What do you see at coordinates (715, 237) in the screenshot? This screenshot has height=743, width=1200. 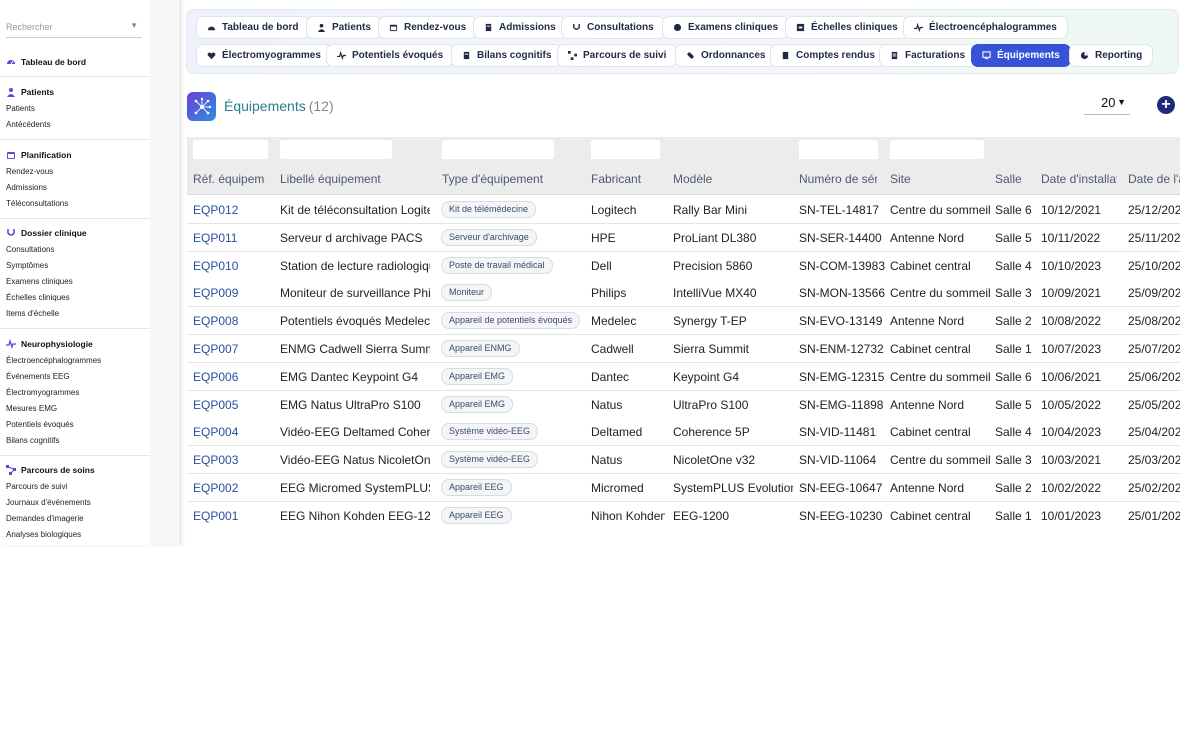 I see `model-cell: ProLiant DL380` at bounding box center [715, 237].